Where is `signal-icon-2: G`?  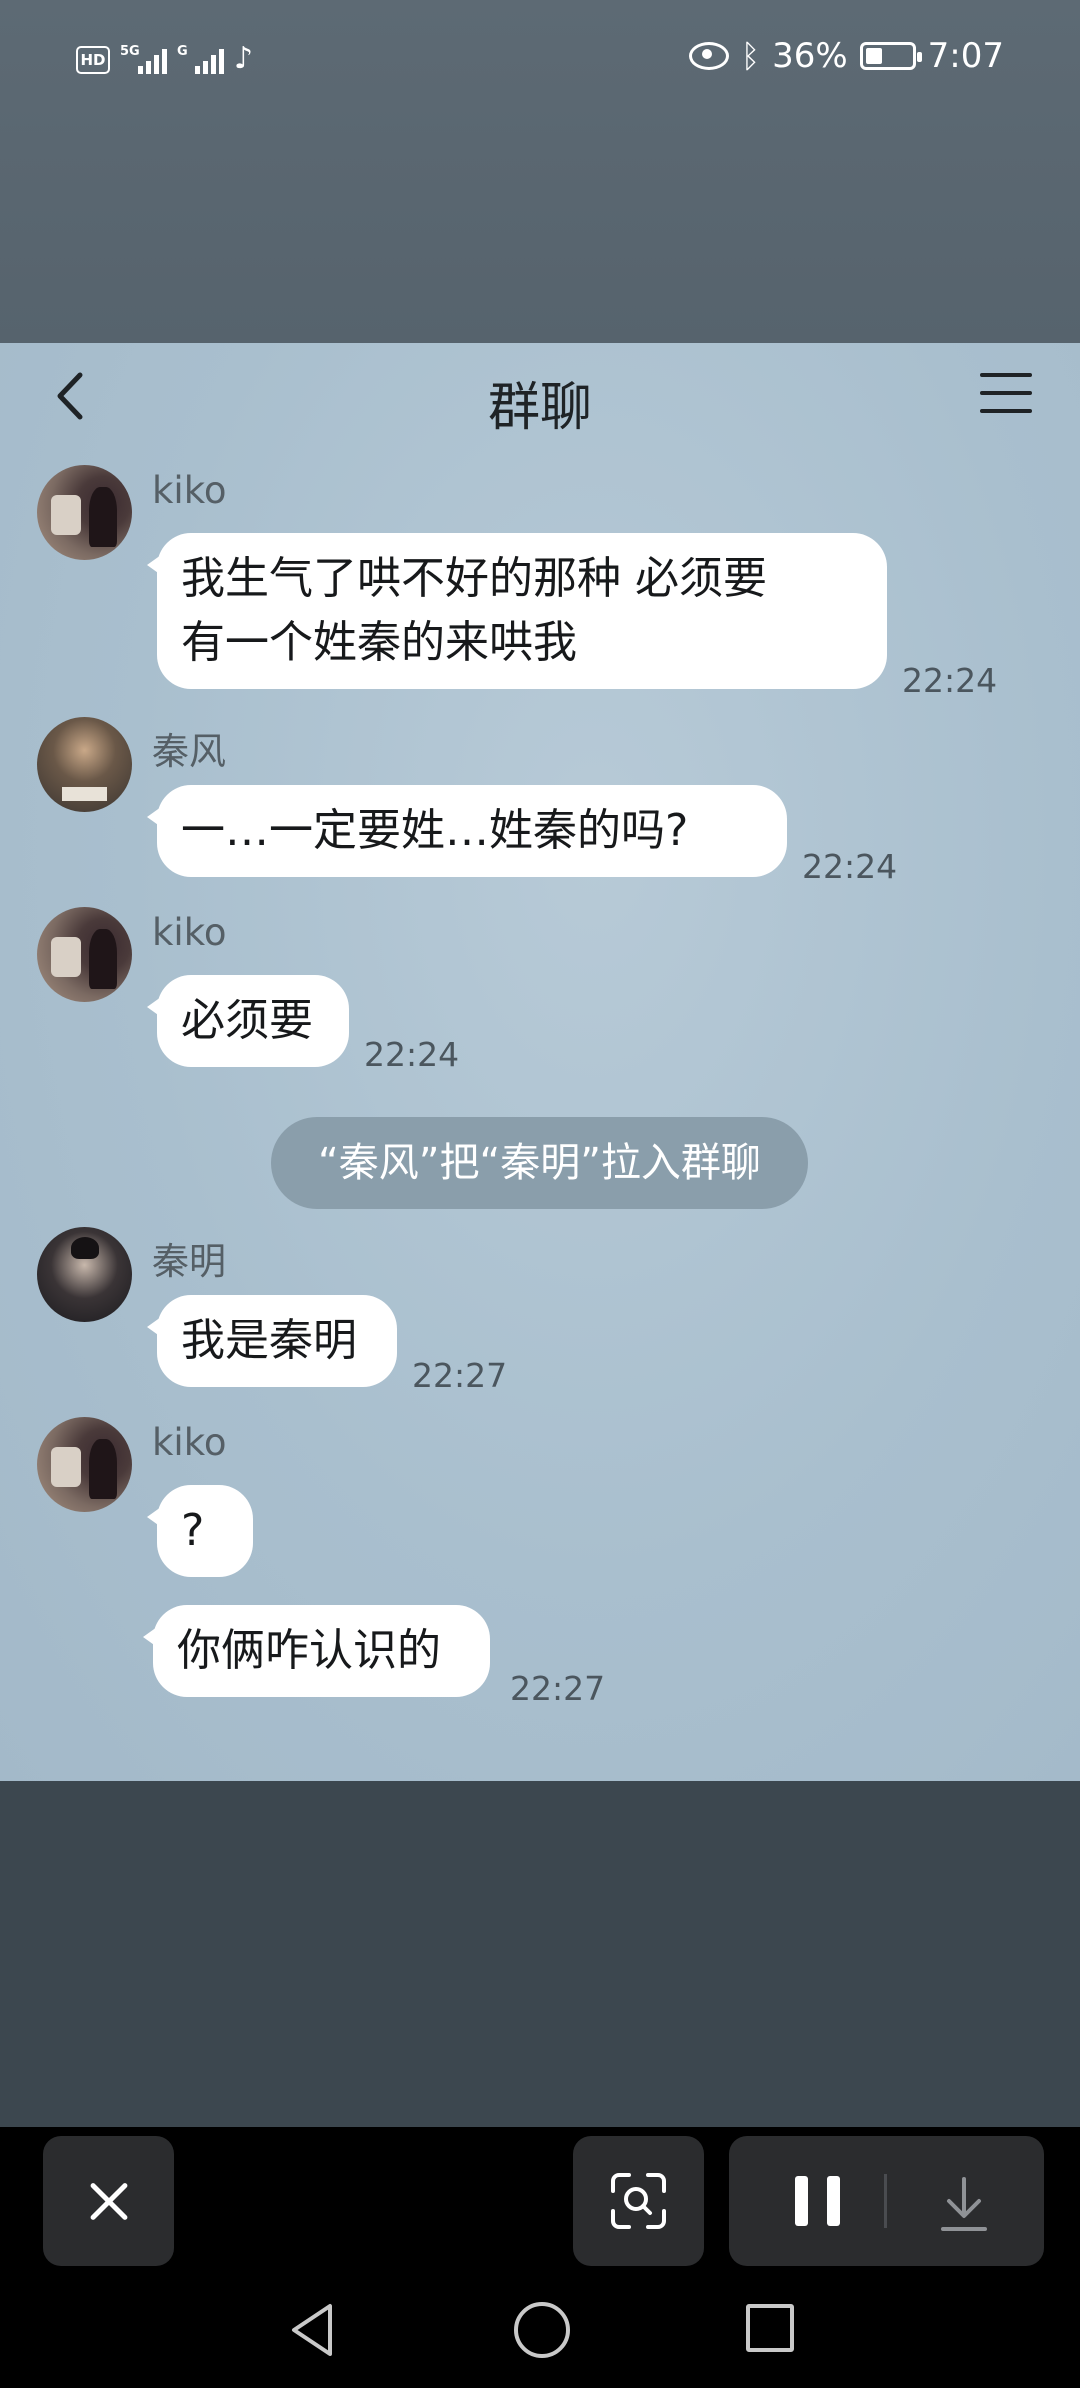 signal-icon-2: G is located at coordinates (200, 59).